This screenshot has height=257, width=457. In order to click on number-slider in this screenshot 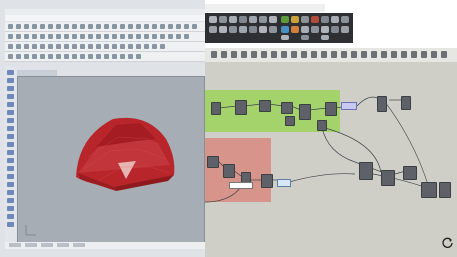, I will do `click(349, 106)`.